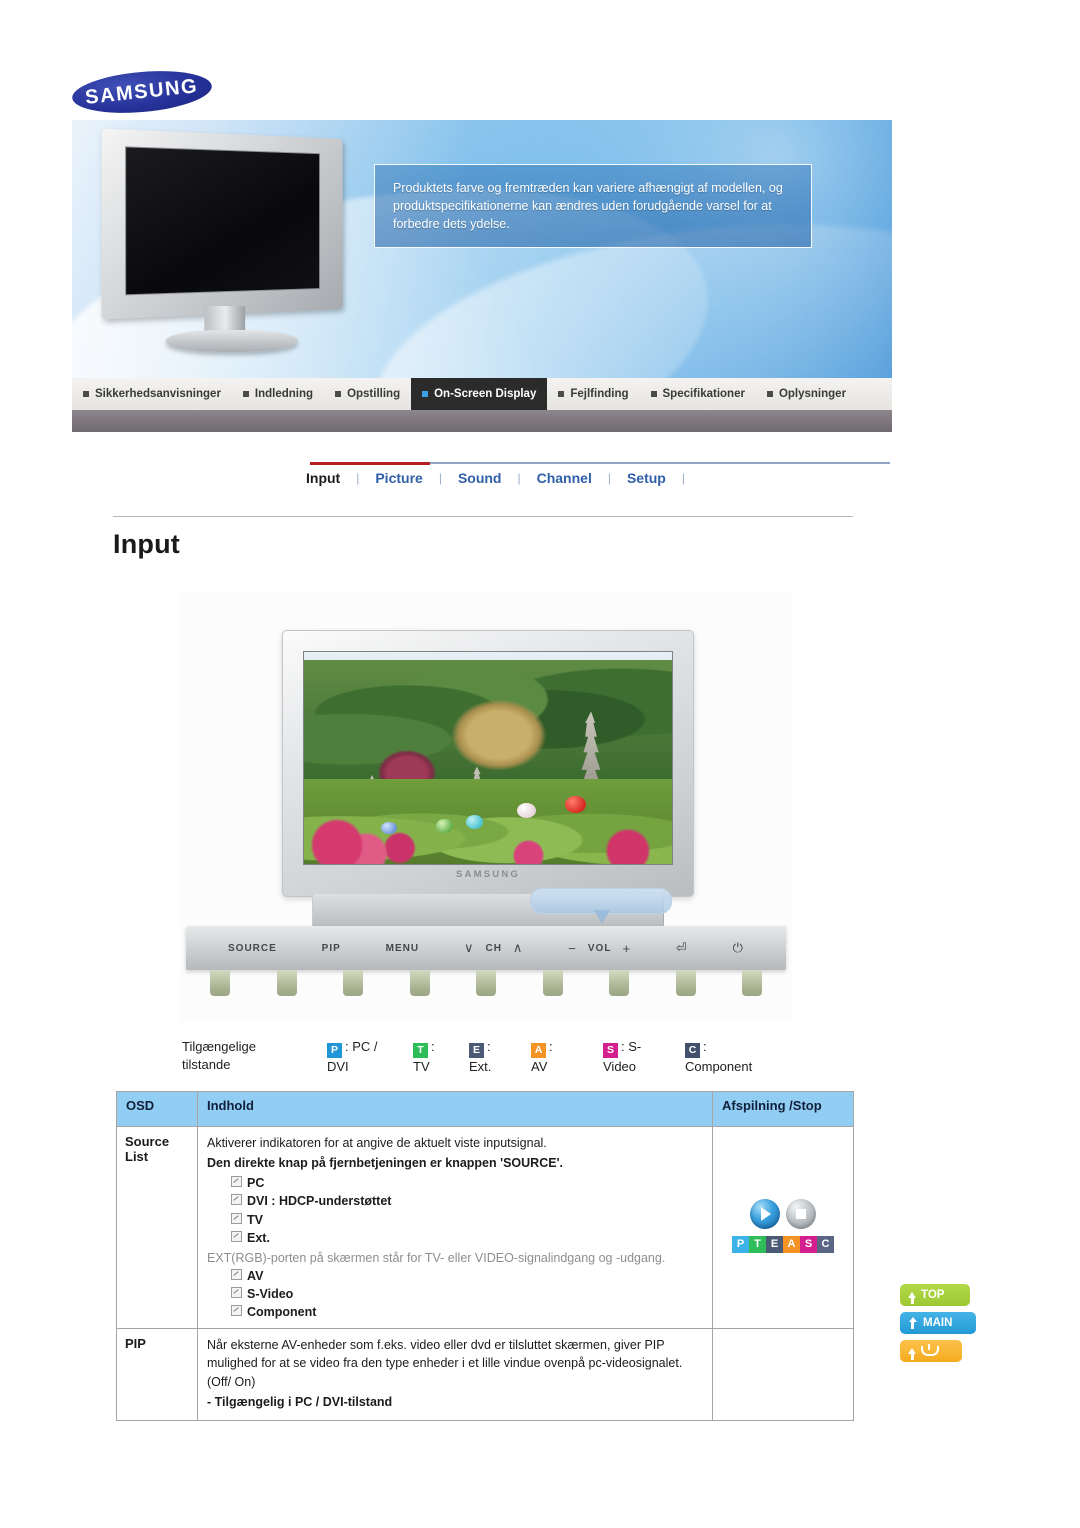 The height and width of the screenshot is (1528, 1080). Describe the element at coordinates (599, 394) in the screenshot. I see `nav-label: Fejlfinding` at that location.